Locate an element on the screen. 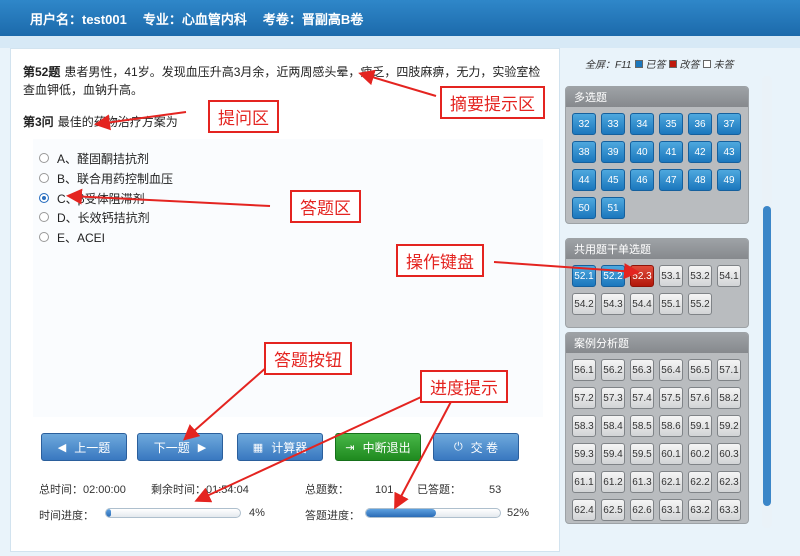 Image resolution: width=800 pixels, height=556 pixels. question-button-59-2: 59.2 is located at coordinates (729, 426).